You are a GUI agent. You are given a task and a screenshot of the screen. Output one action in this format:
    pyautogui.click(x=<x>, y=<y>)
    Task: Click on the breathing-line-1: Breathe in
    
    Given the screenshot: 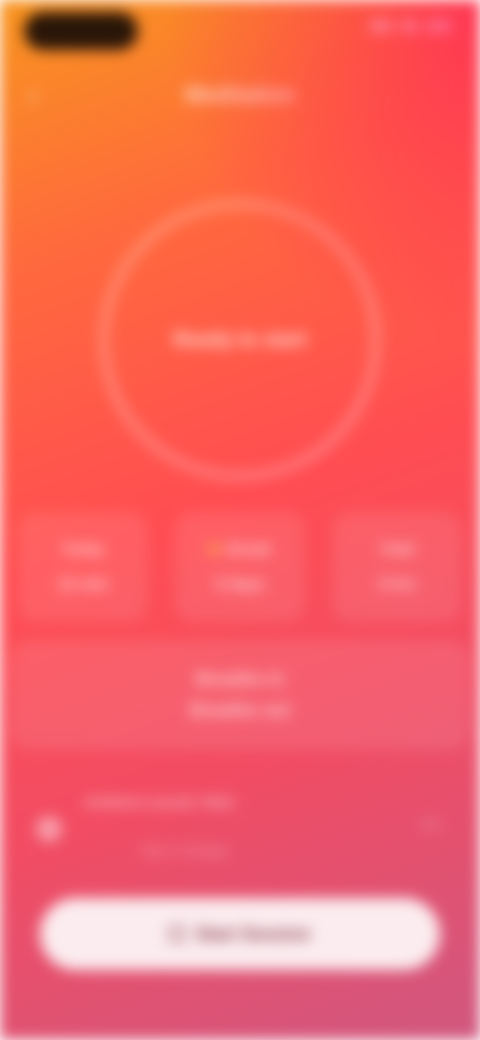 What is the action you would take?
    pyautogui.click(x=240, y=679)
    